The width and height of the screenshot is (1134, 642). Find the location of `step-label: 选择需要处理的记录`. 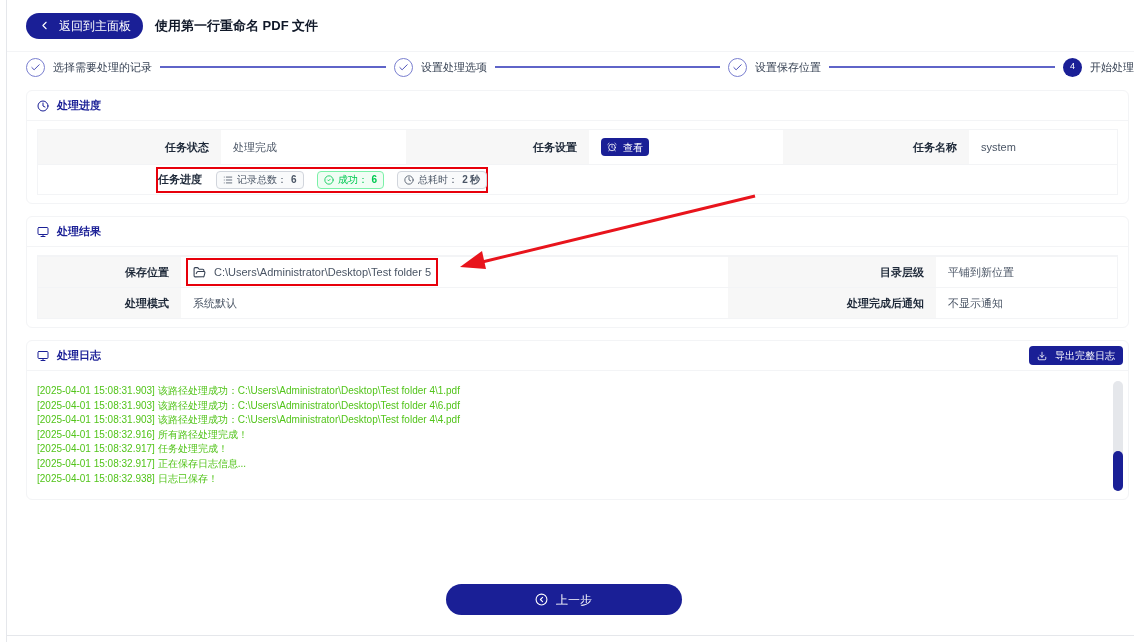

step-label: 选择需要处理的记录 is located at coordinates (102, 67).